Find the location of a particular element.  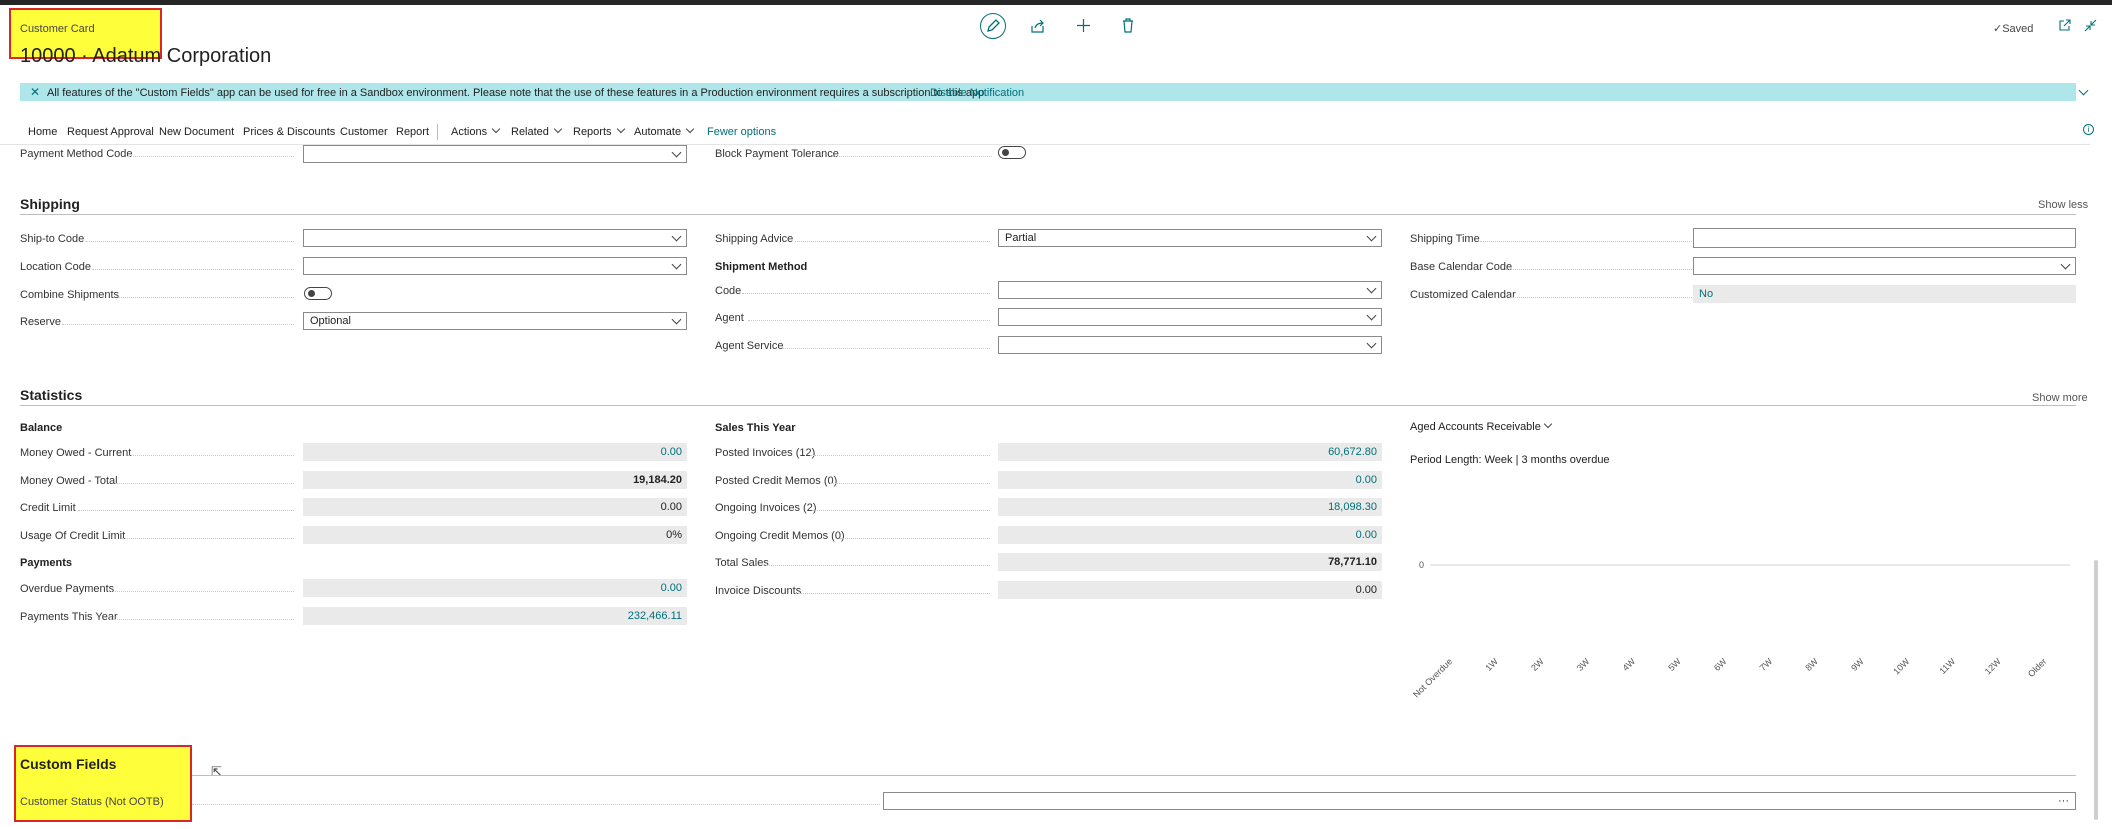

customized-calendar-value: No is located at coordinates (1884, 294).